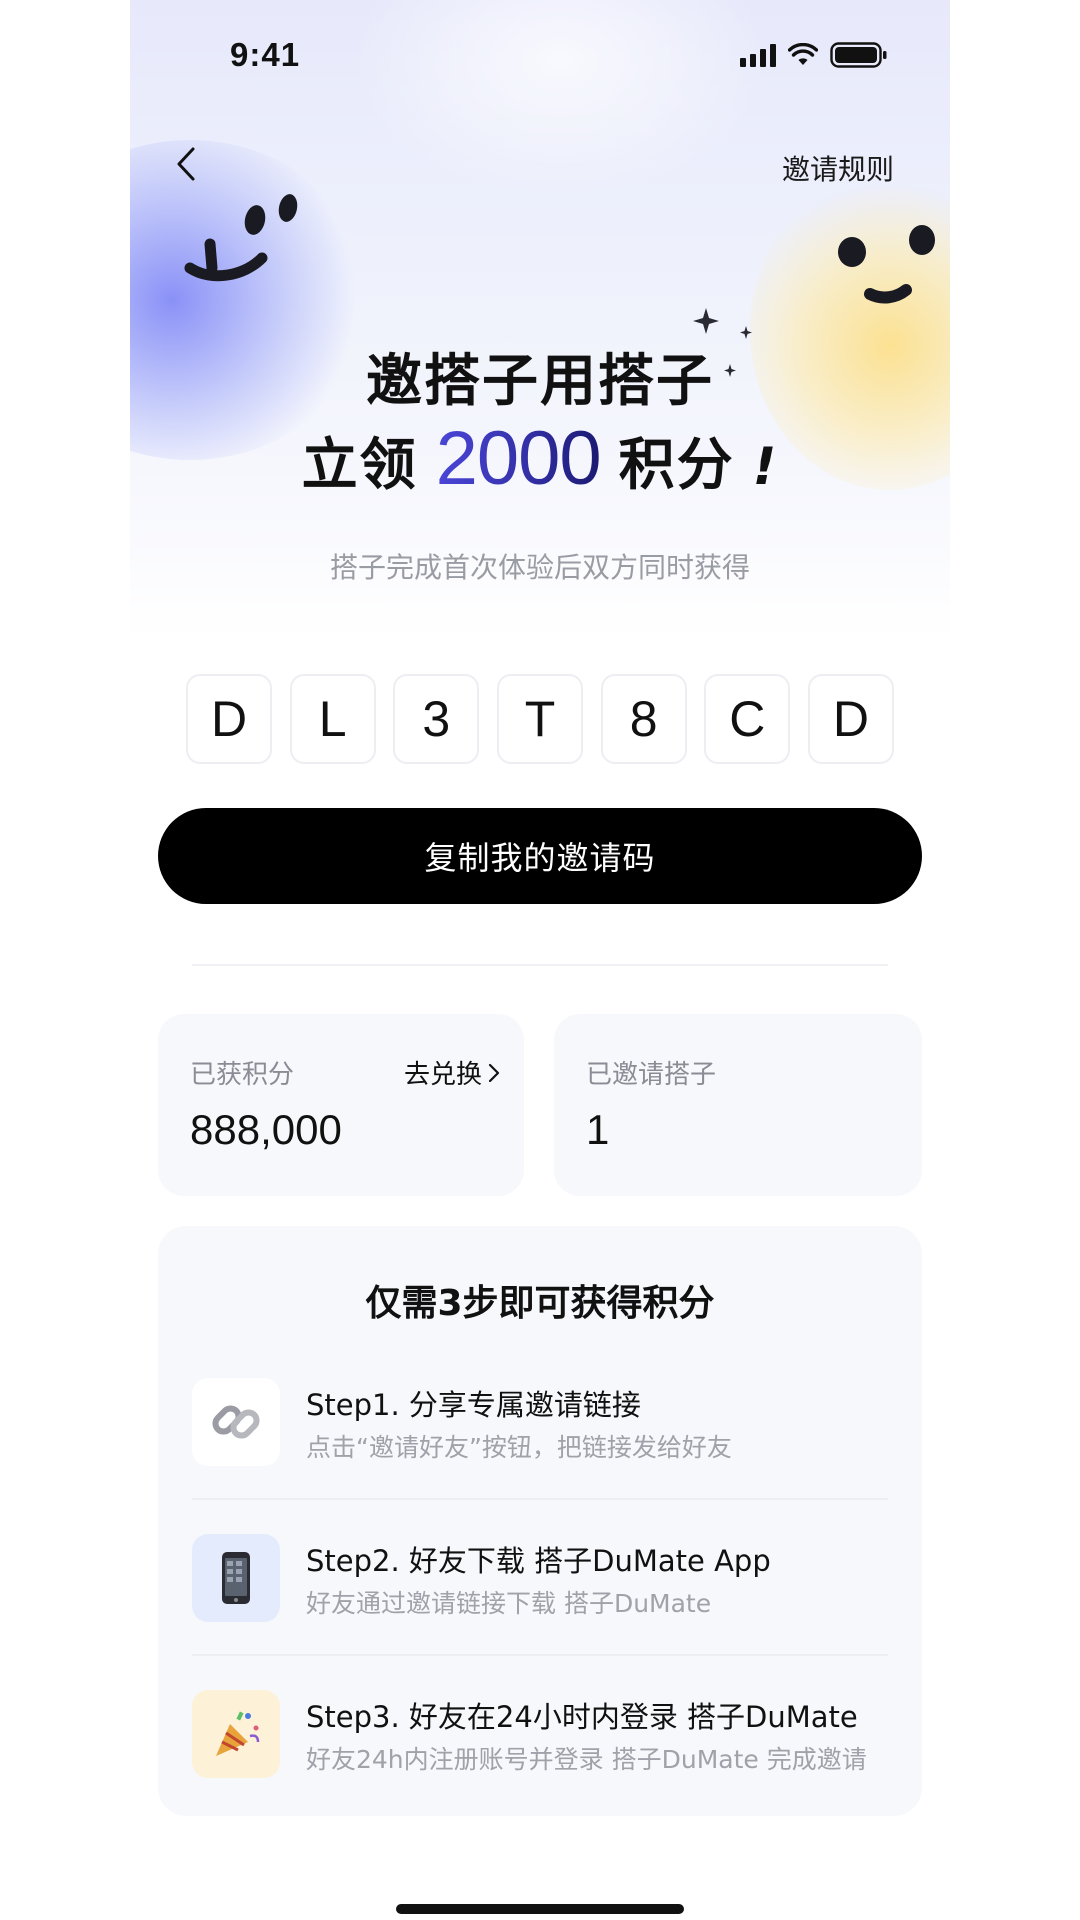 This screenshot has height=1920, width=1080. What do you see at coordinates (738, 1105) in the screenshot?
I see `invited-stat-card: 已邀请搭子 1` at bounding box center [738, 1105].